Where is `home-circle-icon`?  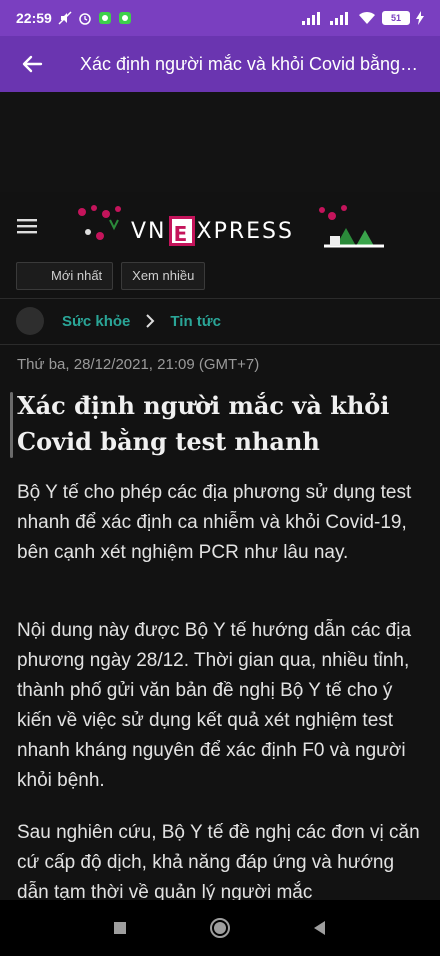
home-circle-icon is located at coordinates (30, 321).